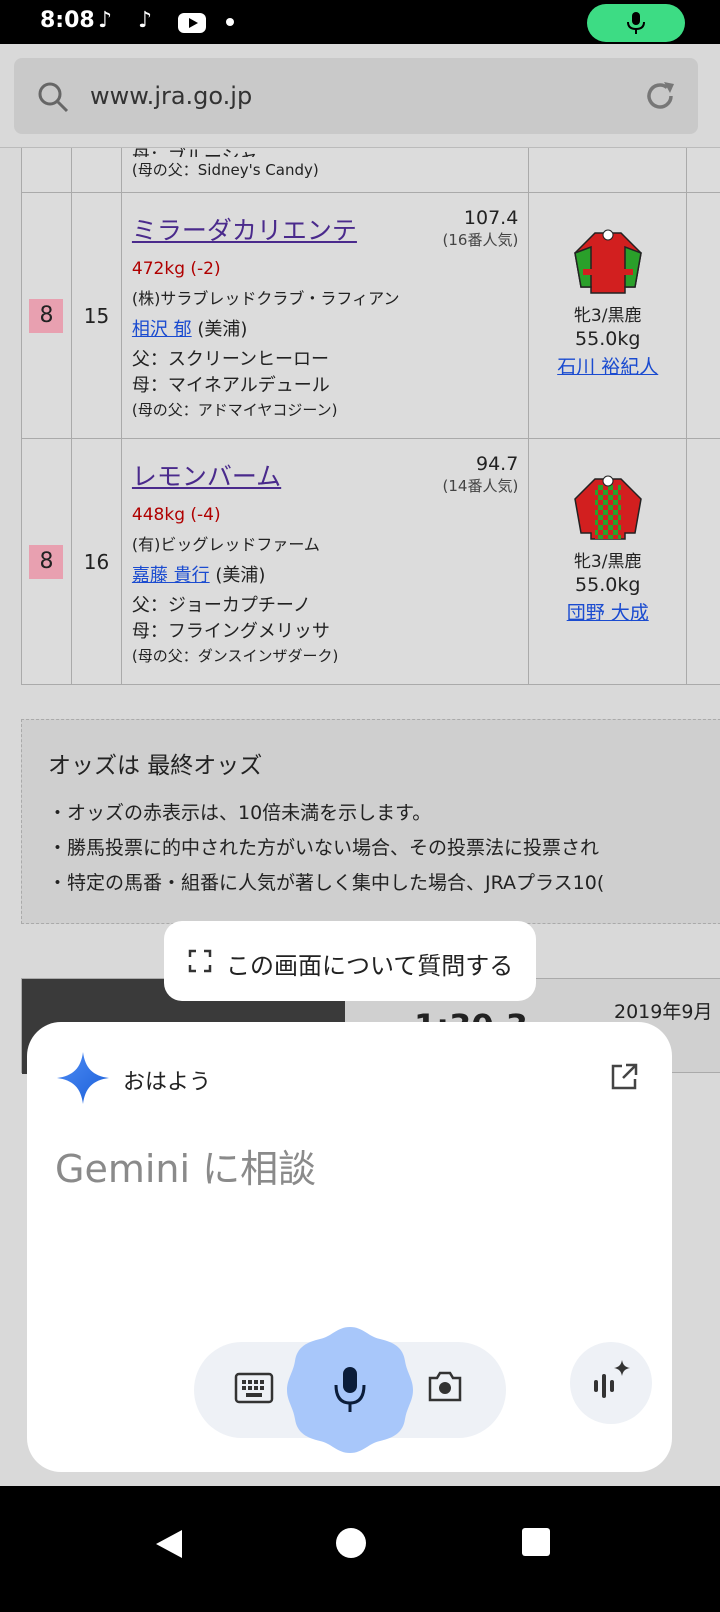  Describe the element at coordinates (265, 298) in the screenshot. I see `owner-name: (株)サラブレッドクラブ・ラフィアン` at that location.